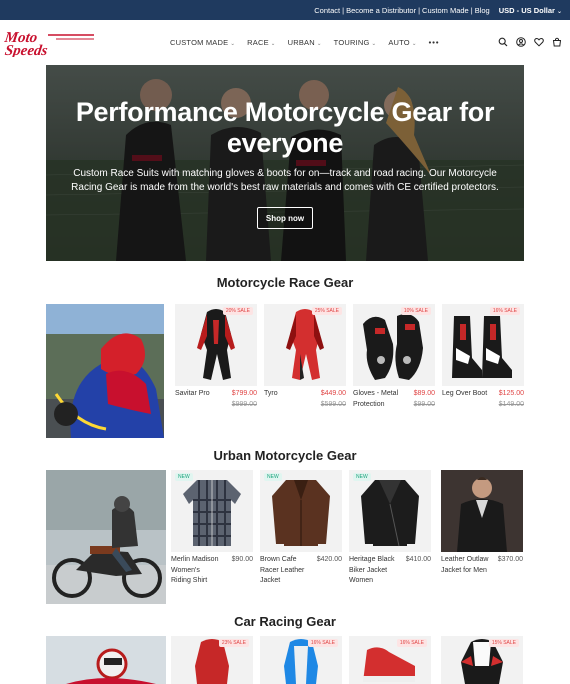  Describe the element at coordinates (285, 621) in the screenshot. I see `section-title-car: Car Racing Gear` at that location.